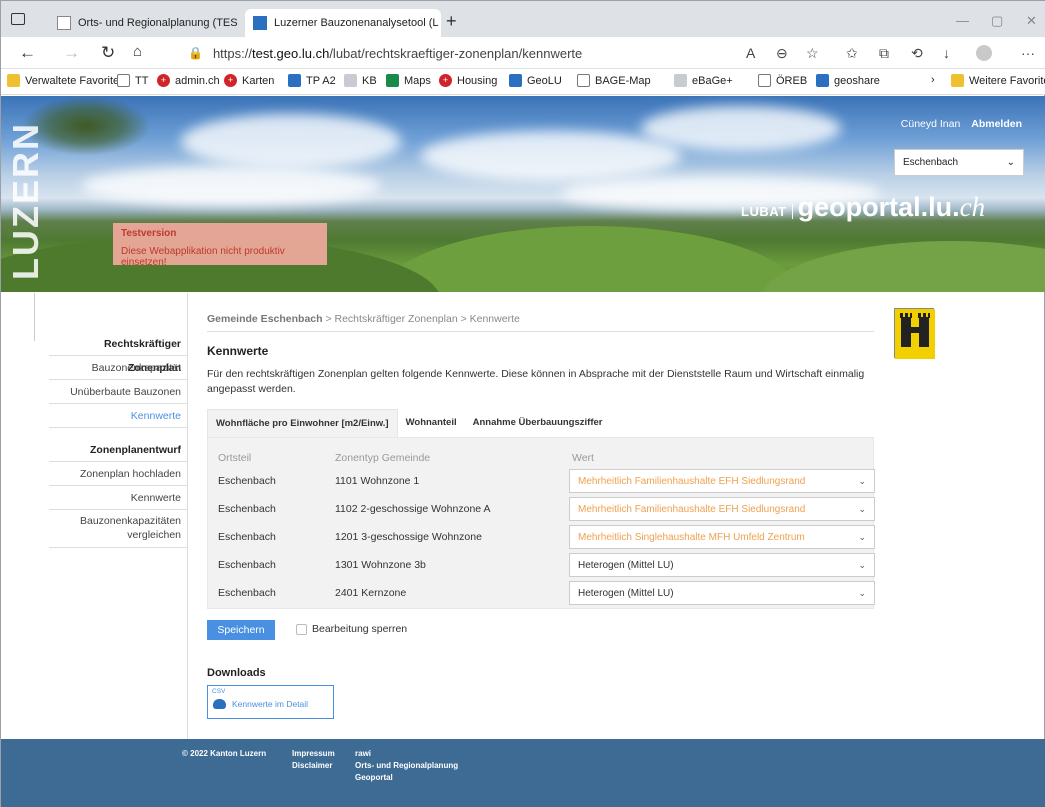 The width and height of the screenshot is (1045, 807). Describe the element at coordinates (984, 53) in the screenshot. I see `profile-avatar` at that location.